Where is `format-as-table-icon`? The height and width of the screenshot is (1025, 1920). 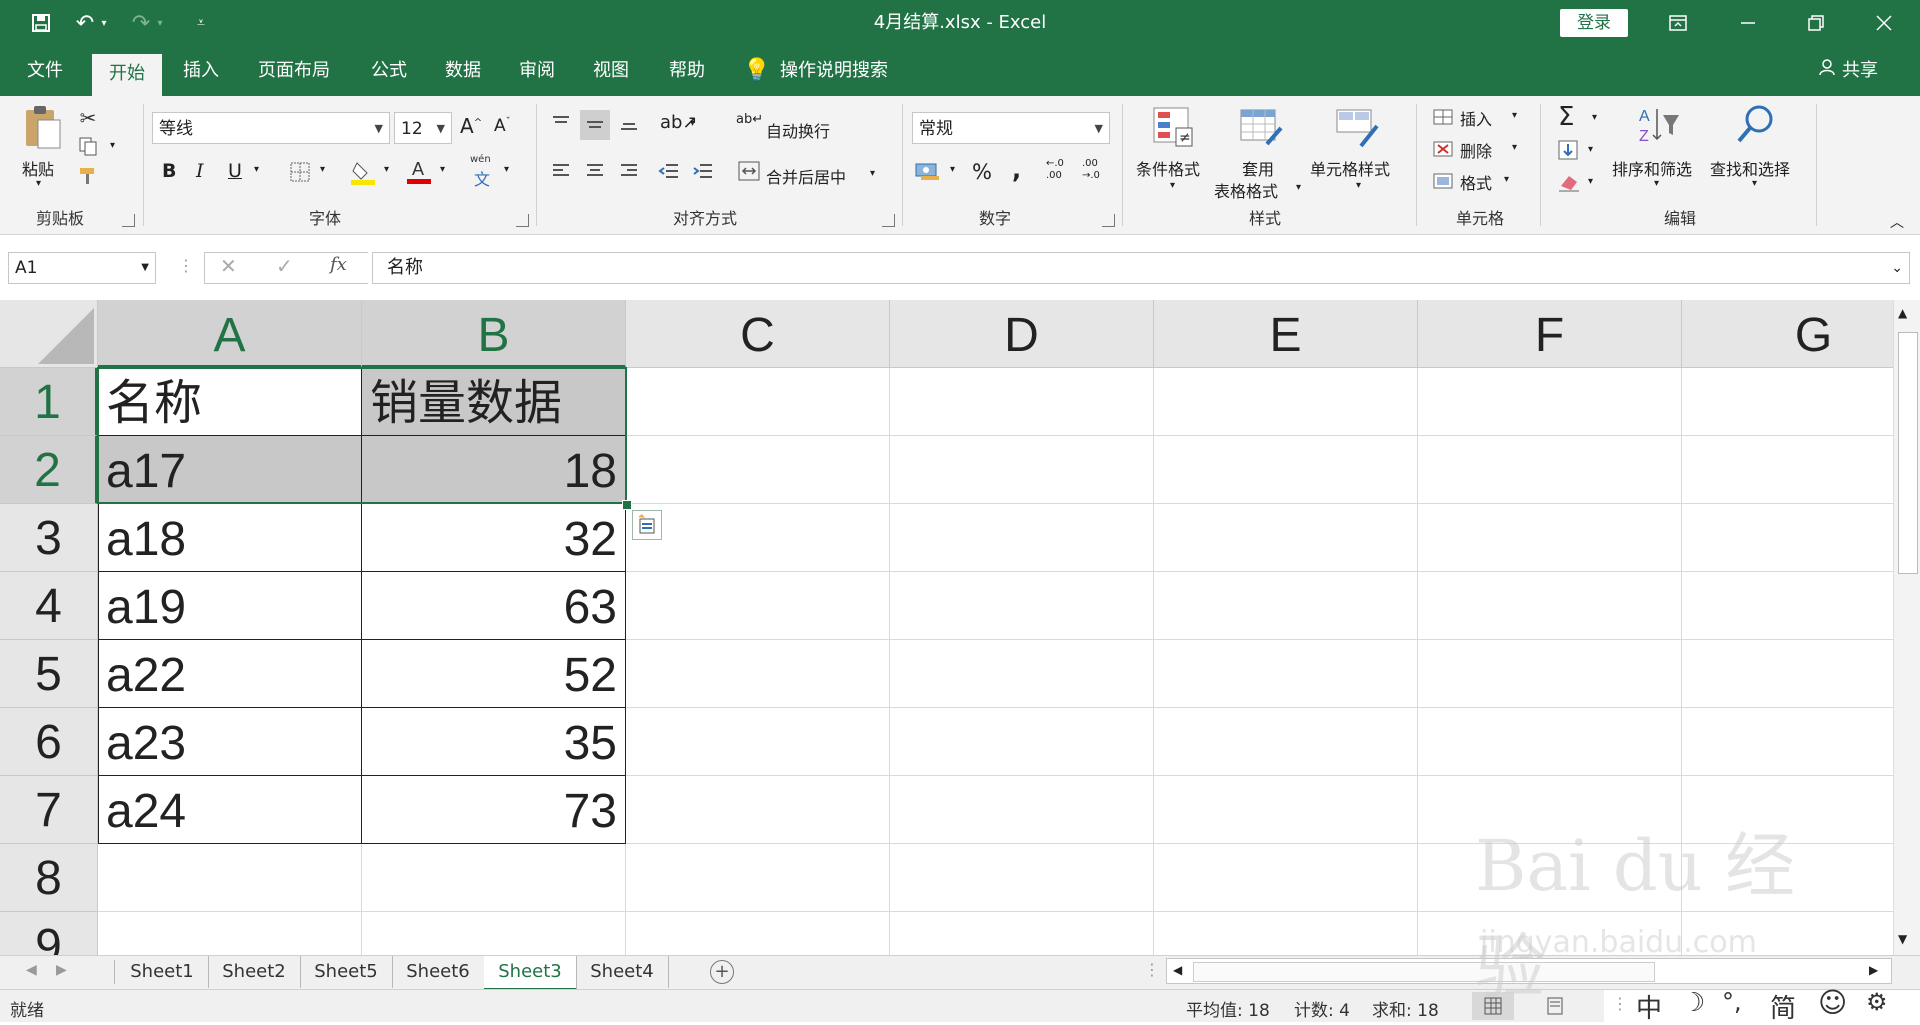 format-as-table-icon is located at coordinates (1261, 127).